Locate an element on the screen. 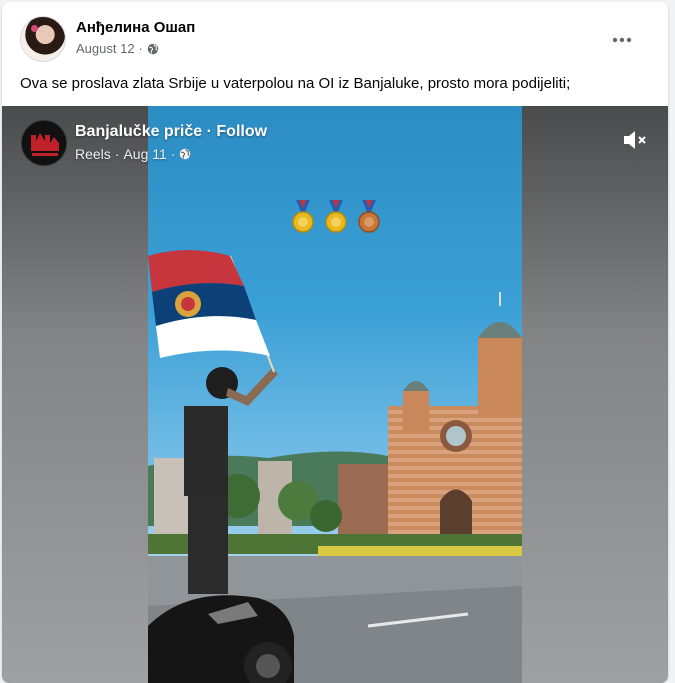 Image resolution: width=675 pixels, height=683 pixels. post-options-button is located at coordinates (622, 40).